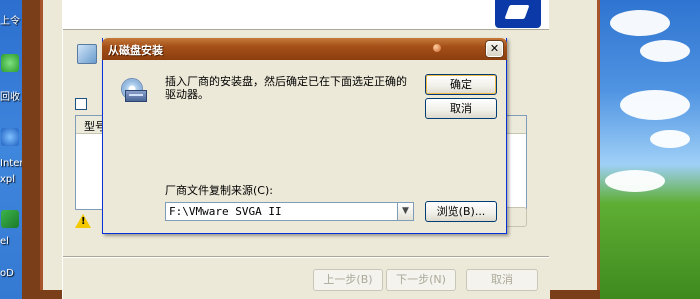 The image size is (700, 299). Describe the element at coordinates (421, 280) in the screenshot. I see `next-button: 下一步(N)` at that location.